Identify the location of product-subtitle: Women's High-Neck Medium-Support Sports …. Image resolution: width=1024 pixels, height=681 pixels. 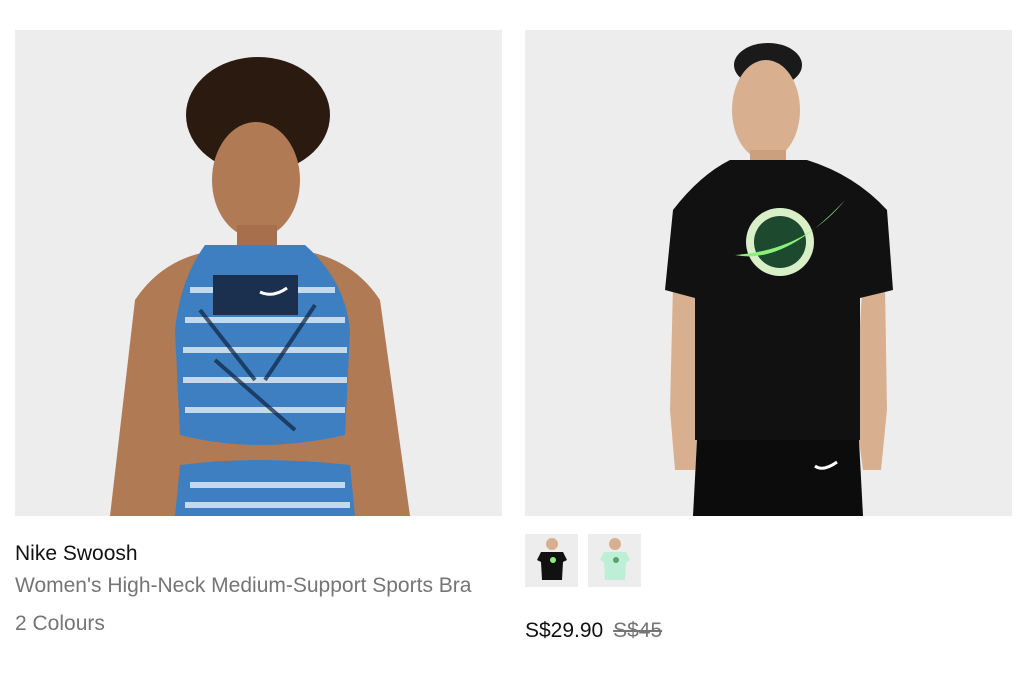
(243, 585).